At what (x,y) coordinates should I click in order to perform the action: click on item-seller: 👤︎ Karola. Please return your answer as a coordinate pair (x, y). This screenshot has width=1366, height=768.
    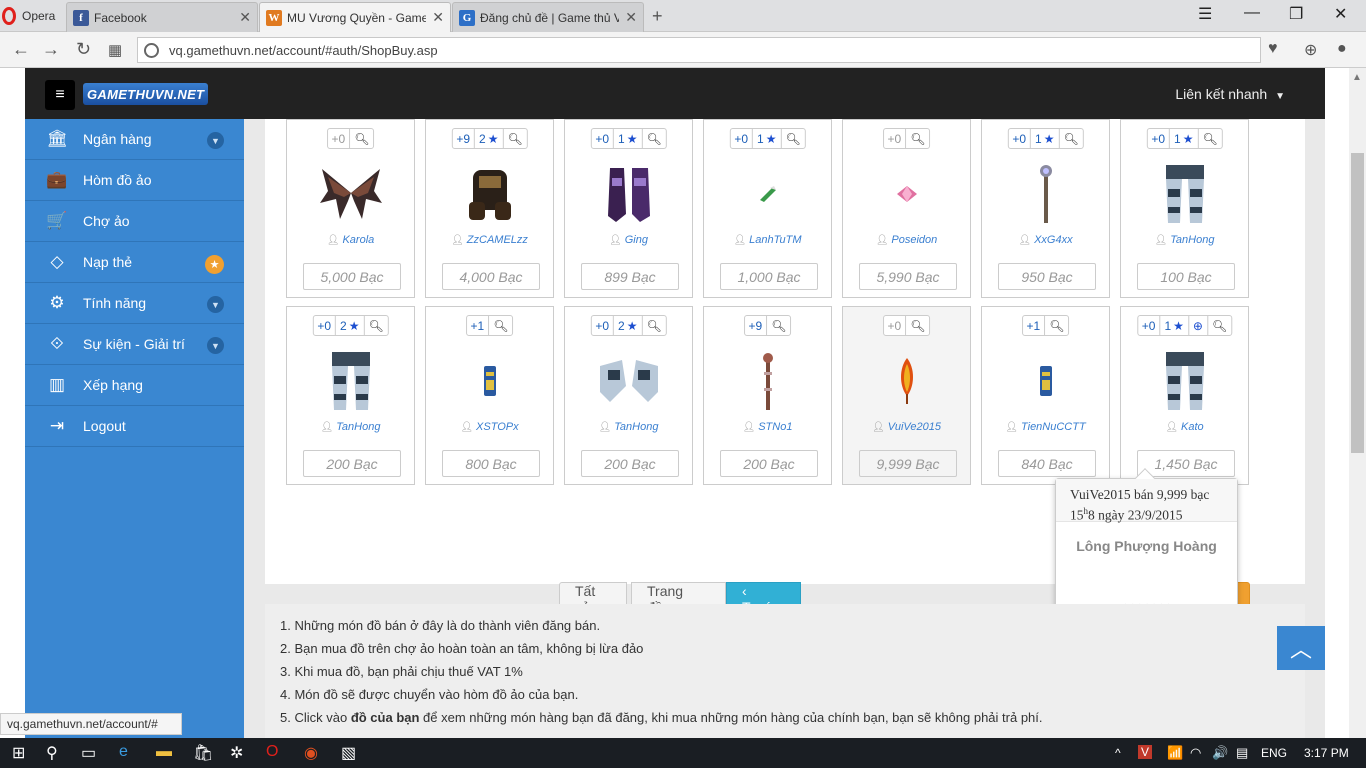
    Looking at the image, I should click on (350, 240).